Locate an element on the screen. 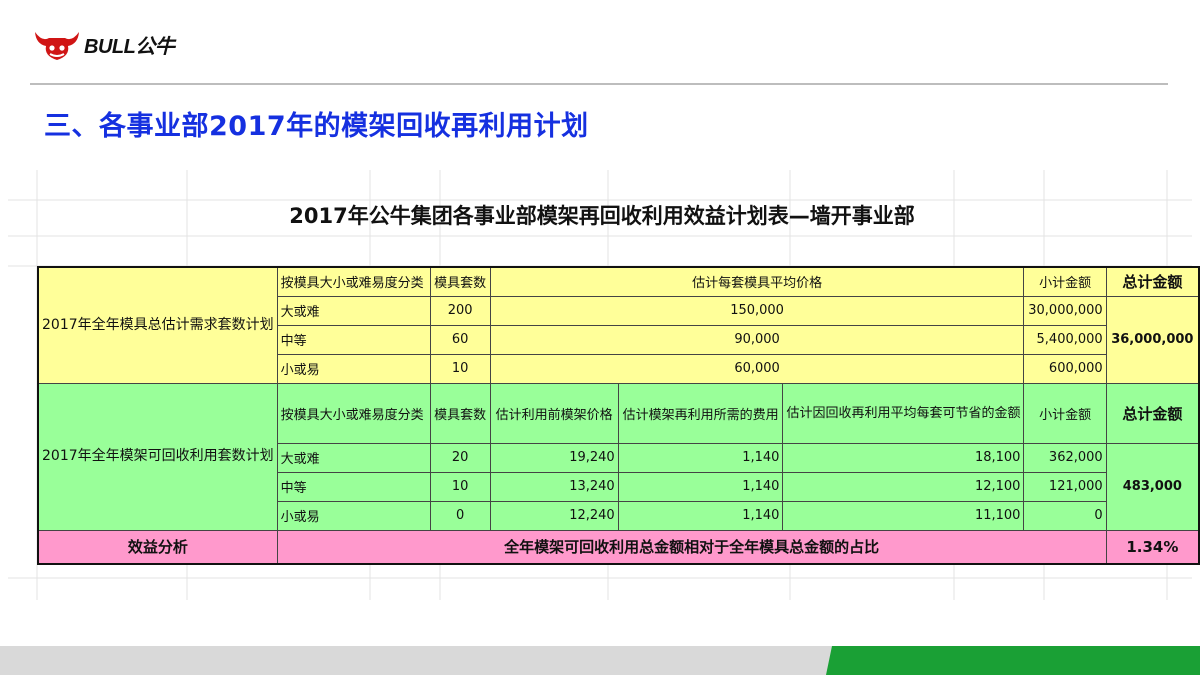 The height and width of the screenshot is (675, 1200). header-divider is located at coordinates (599, 84).